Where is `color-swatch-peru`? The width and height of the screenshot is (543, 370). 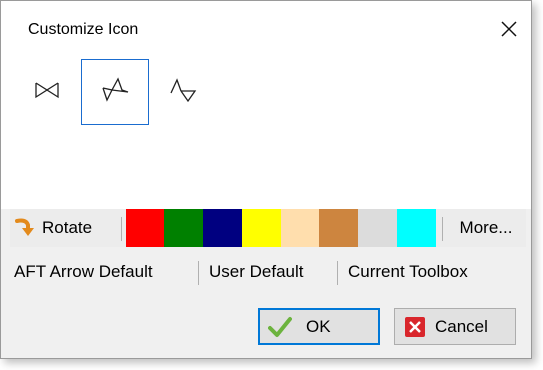 color-swatch-peru is located at coordinates (338, 228).